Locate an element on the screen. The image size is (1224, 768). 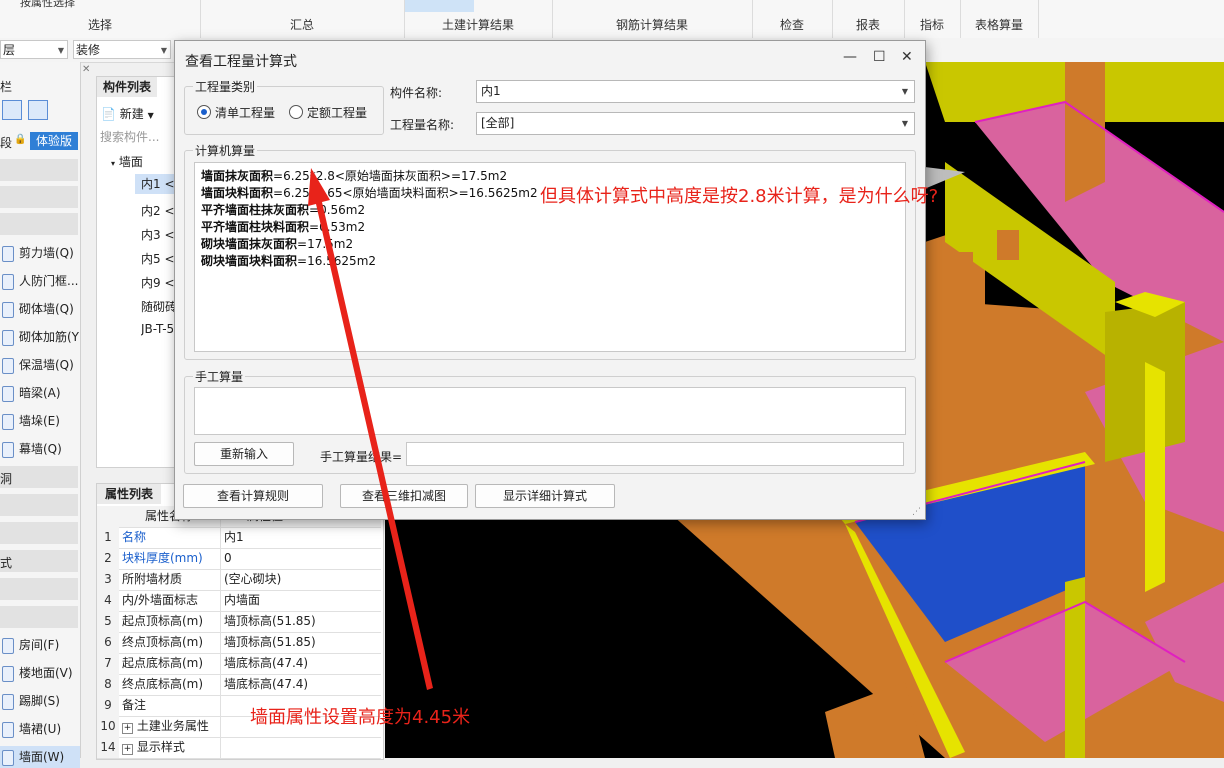
annotation-arrow-overlay is located at coordinates (370, 429).